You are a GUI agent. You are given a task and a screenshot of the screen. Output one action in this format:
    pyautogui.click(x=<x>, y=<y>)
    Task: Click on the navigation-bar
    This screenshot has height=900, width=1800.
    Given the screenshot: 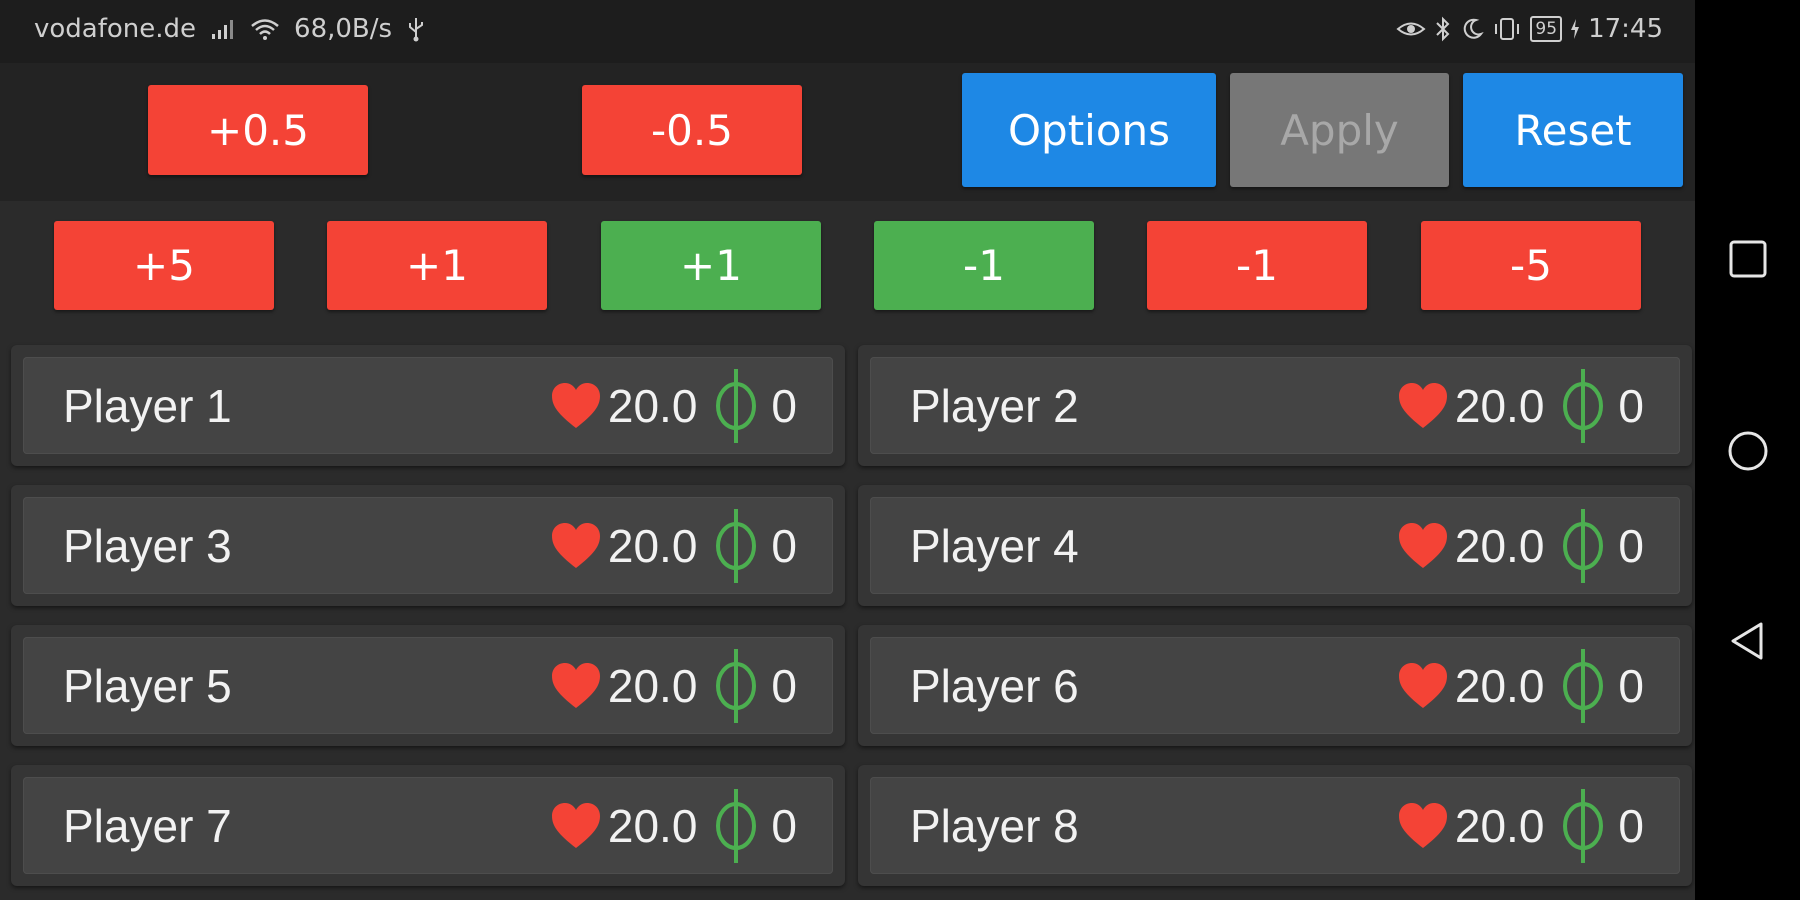 What is the action you would take?
    pyautogui.click(x=1747, y=450)
    